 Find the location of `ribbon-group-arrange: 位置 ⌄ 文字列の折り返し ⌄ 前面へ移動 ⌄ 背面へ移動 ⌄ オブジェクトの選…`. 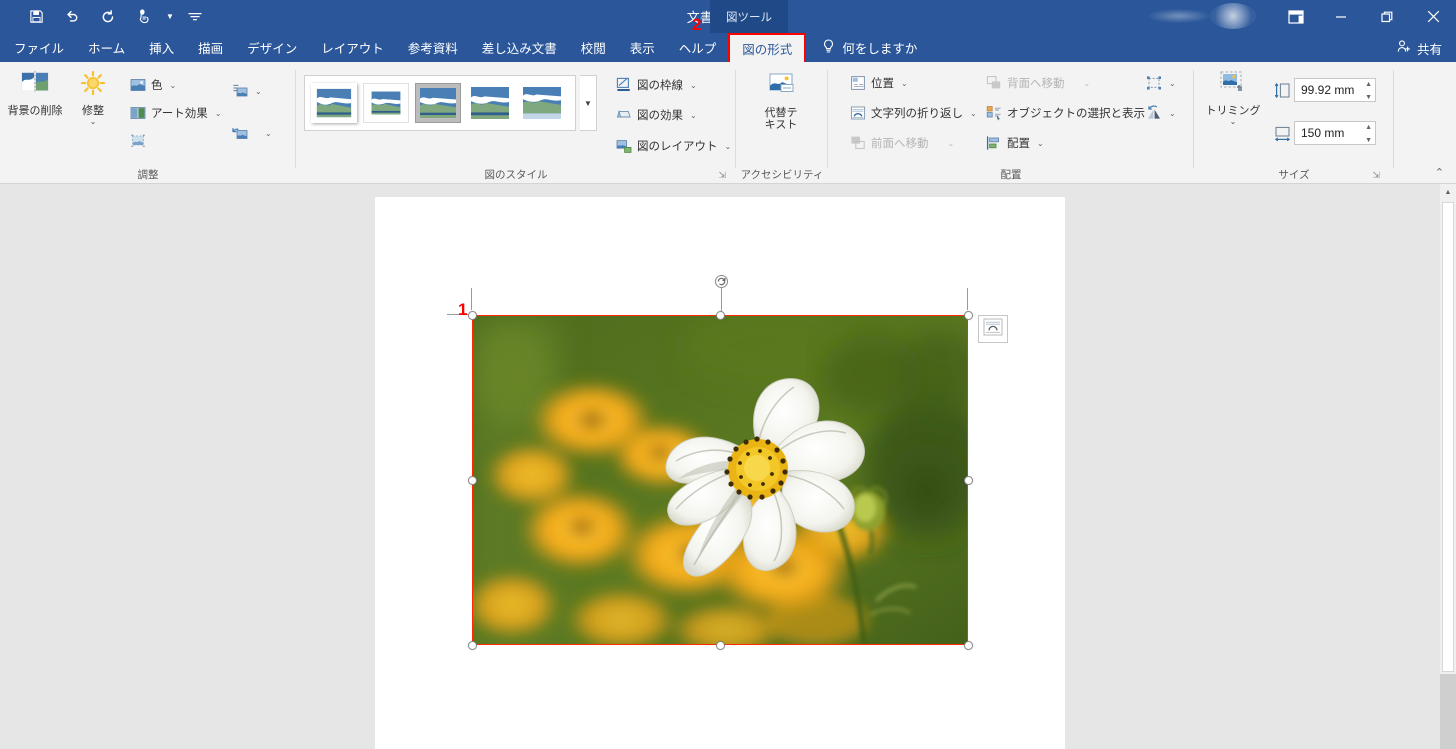

ribbon-group-arrange: 位置 ⌄ 文字列の折り返し ⌄ 前面へ移動 ⌄ 背面へ移動 ⌄ オブジェクトの選… is located at coordinates (1011, 123).